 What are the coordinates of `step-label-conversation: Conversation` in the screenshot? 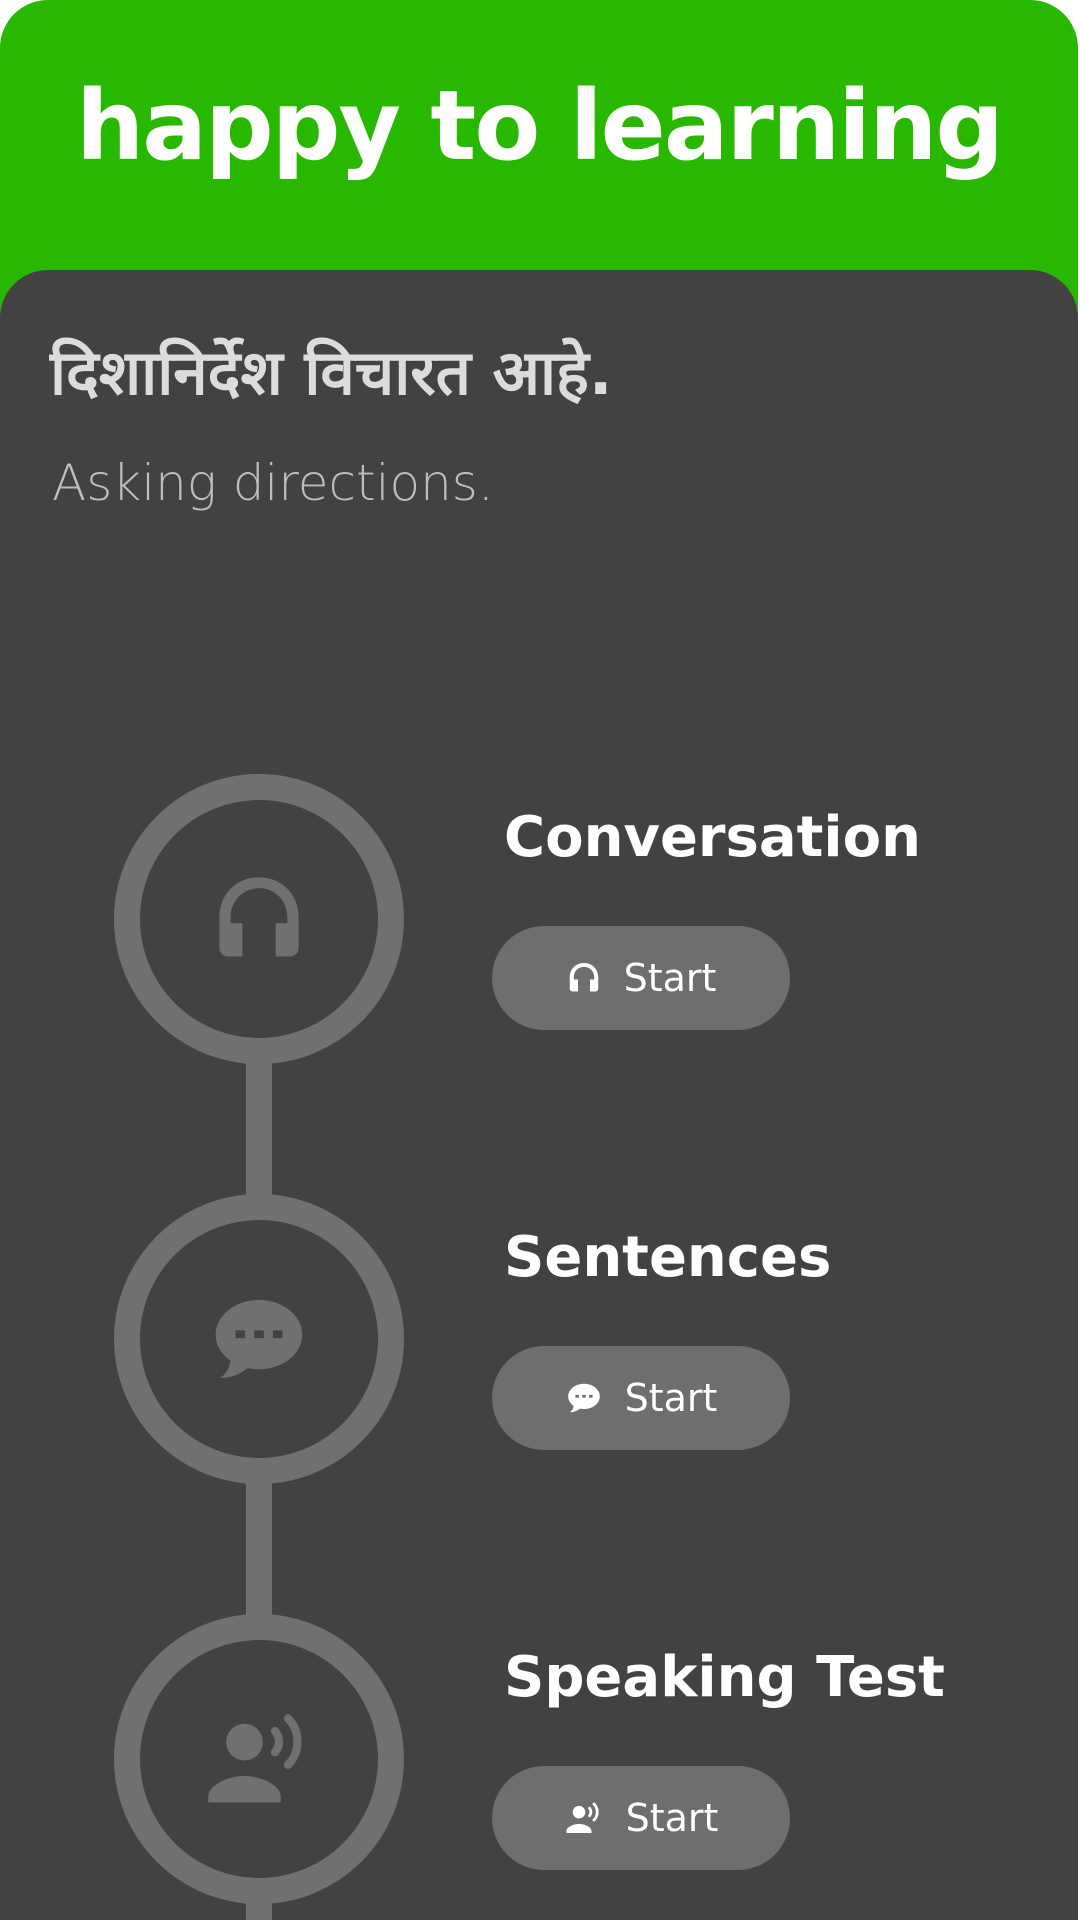 It's located at (712, 837).